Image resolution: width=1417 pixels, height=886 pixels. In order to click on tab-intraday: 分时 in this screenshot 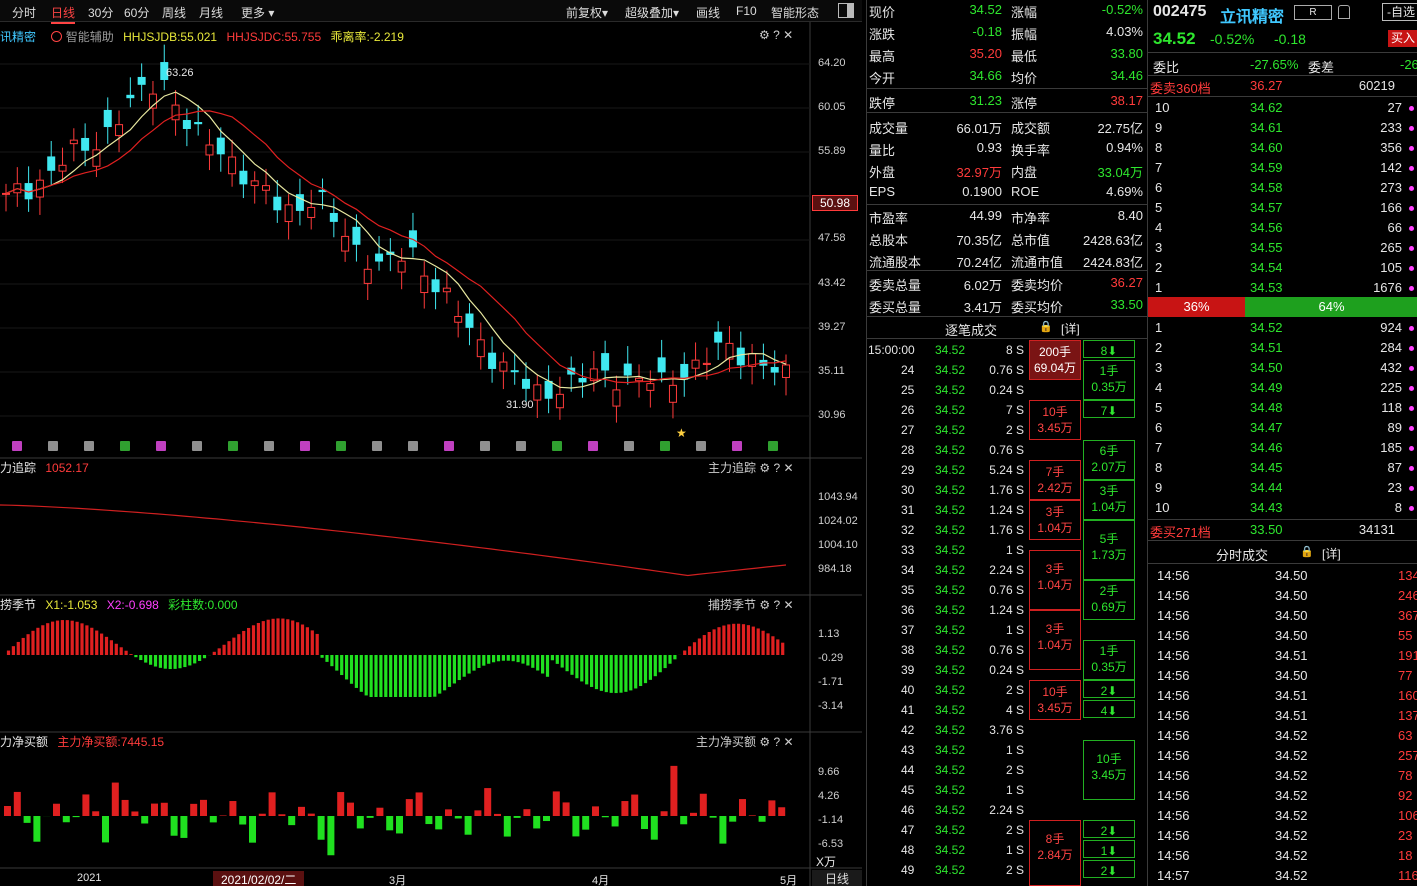, I will do `click(24, 12)`.